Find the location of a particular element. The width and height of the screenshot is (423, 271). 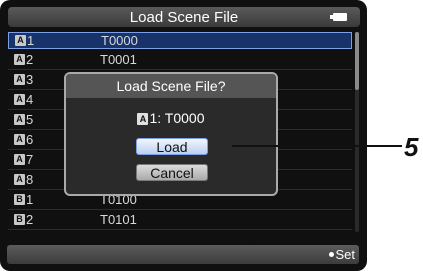

slot-index: 8 is located at coordinates (30, 179).